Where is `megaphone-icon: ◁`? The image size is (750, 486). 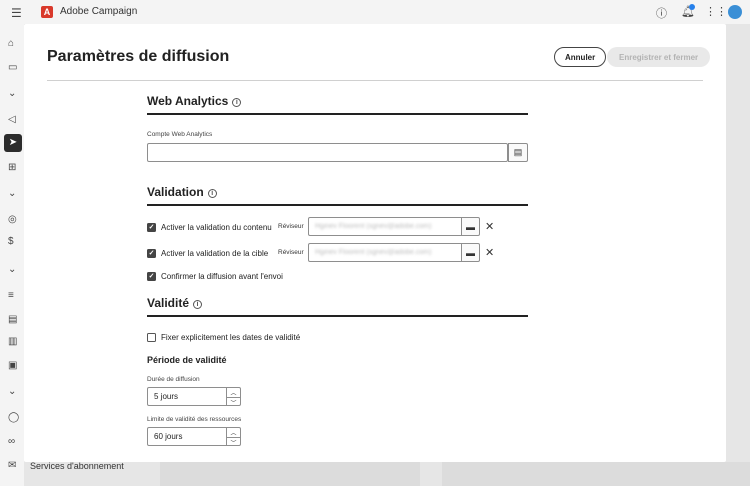 megaphone-icon: ◁ is located at coordinates (12, 119).